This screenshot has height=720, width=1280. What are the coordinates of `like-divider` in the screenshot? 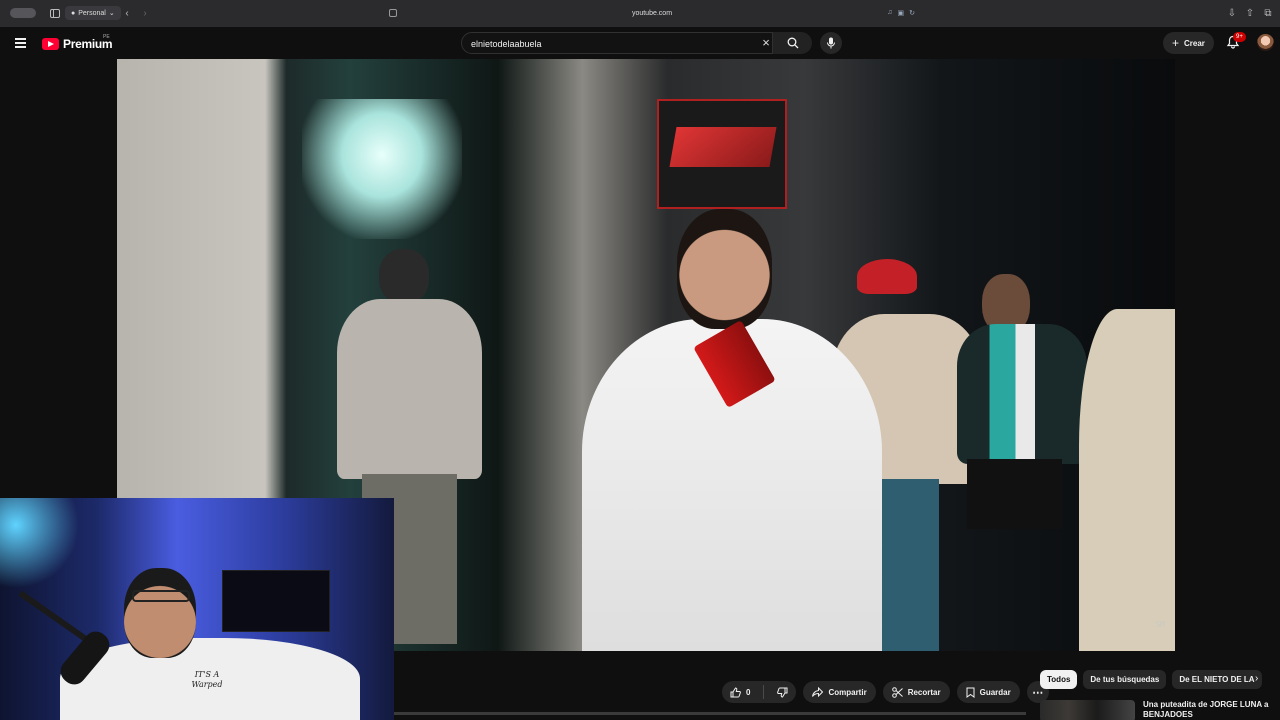 It's located at (764, 692).